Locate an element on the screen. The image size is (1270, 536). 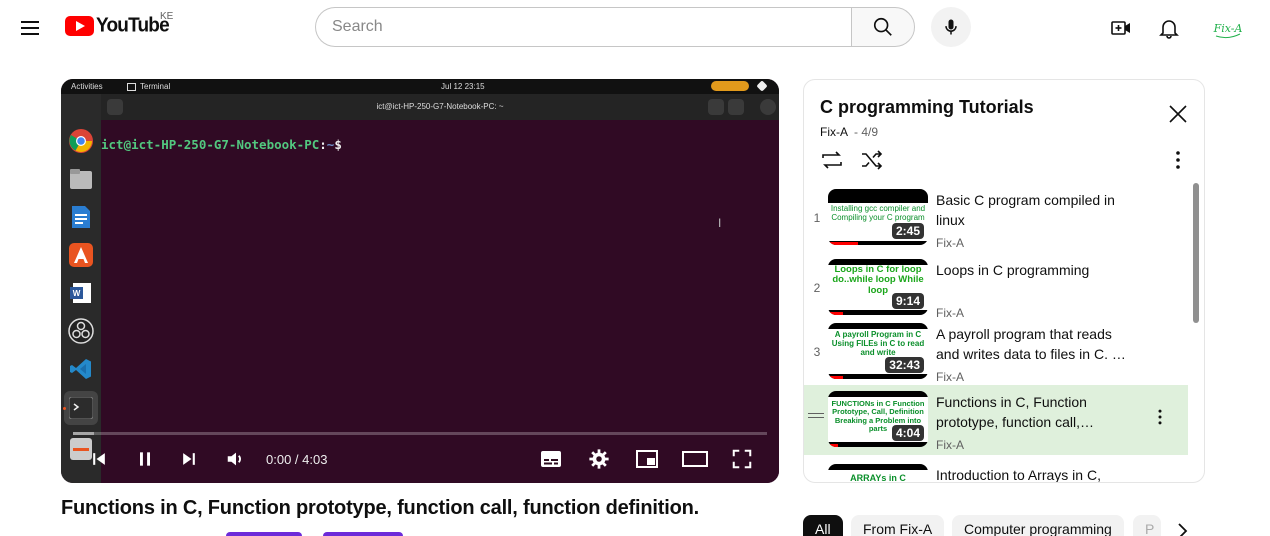
create-video-icon is located at coordinates (1120, 28).